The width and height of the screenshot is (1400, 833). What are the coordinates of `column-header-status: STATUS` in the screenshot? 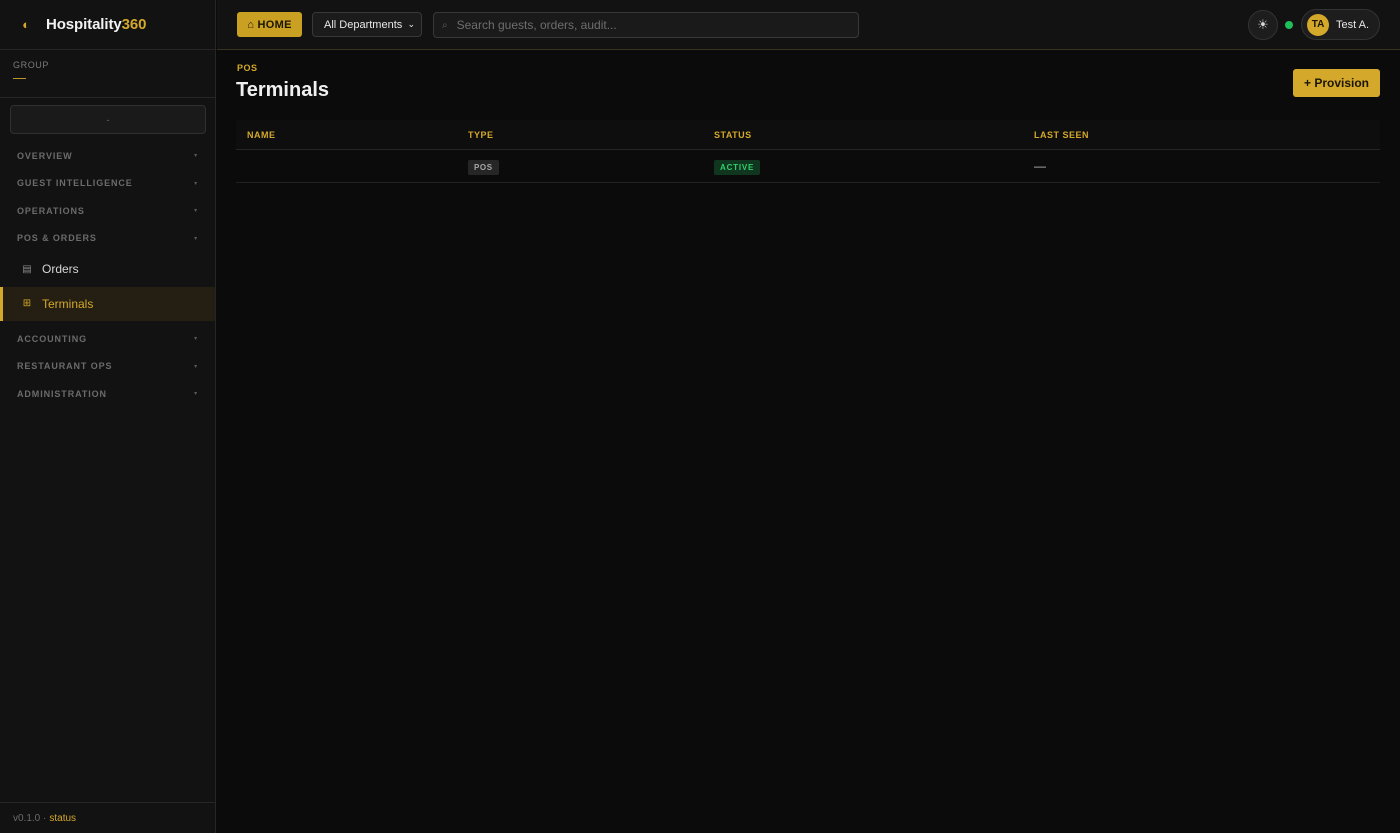 It's located at (874, 135).